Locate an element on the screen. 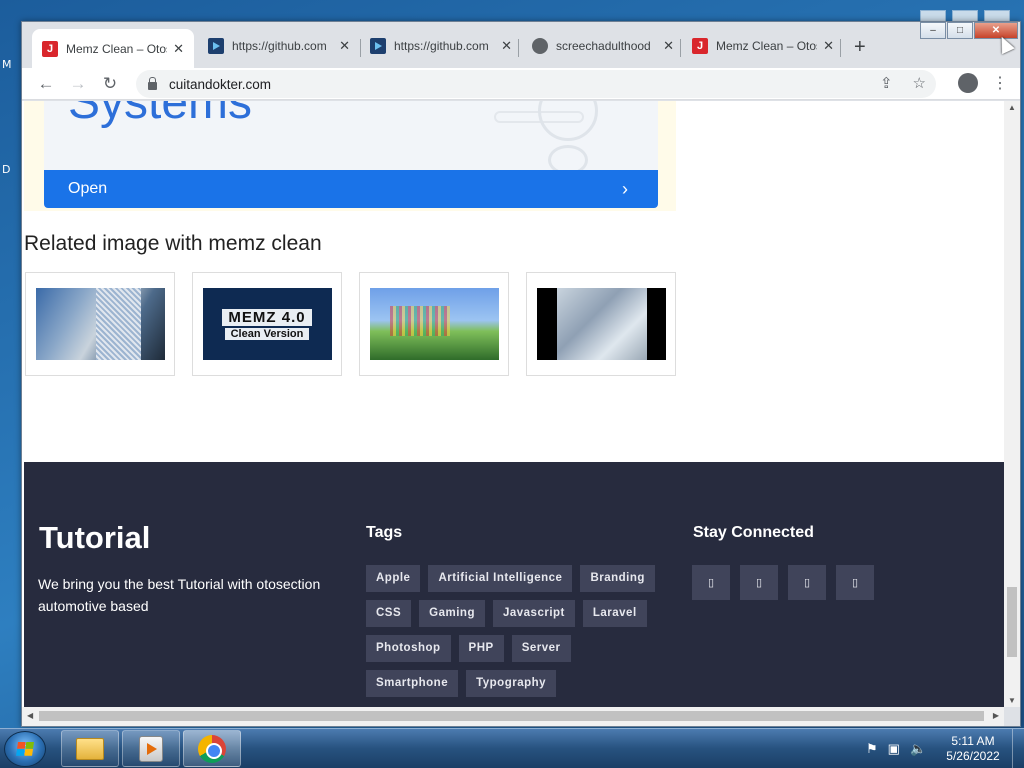 Image resolution: width=1024 pixels, height=768 pixels. tag-link: Server is located at coordinates (541, 648).